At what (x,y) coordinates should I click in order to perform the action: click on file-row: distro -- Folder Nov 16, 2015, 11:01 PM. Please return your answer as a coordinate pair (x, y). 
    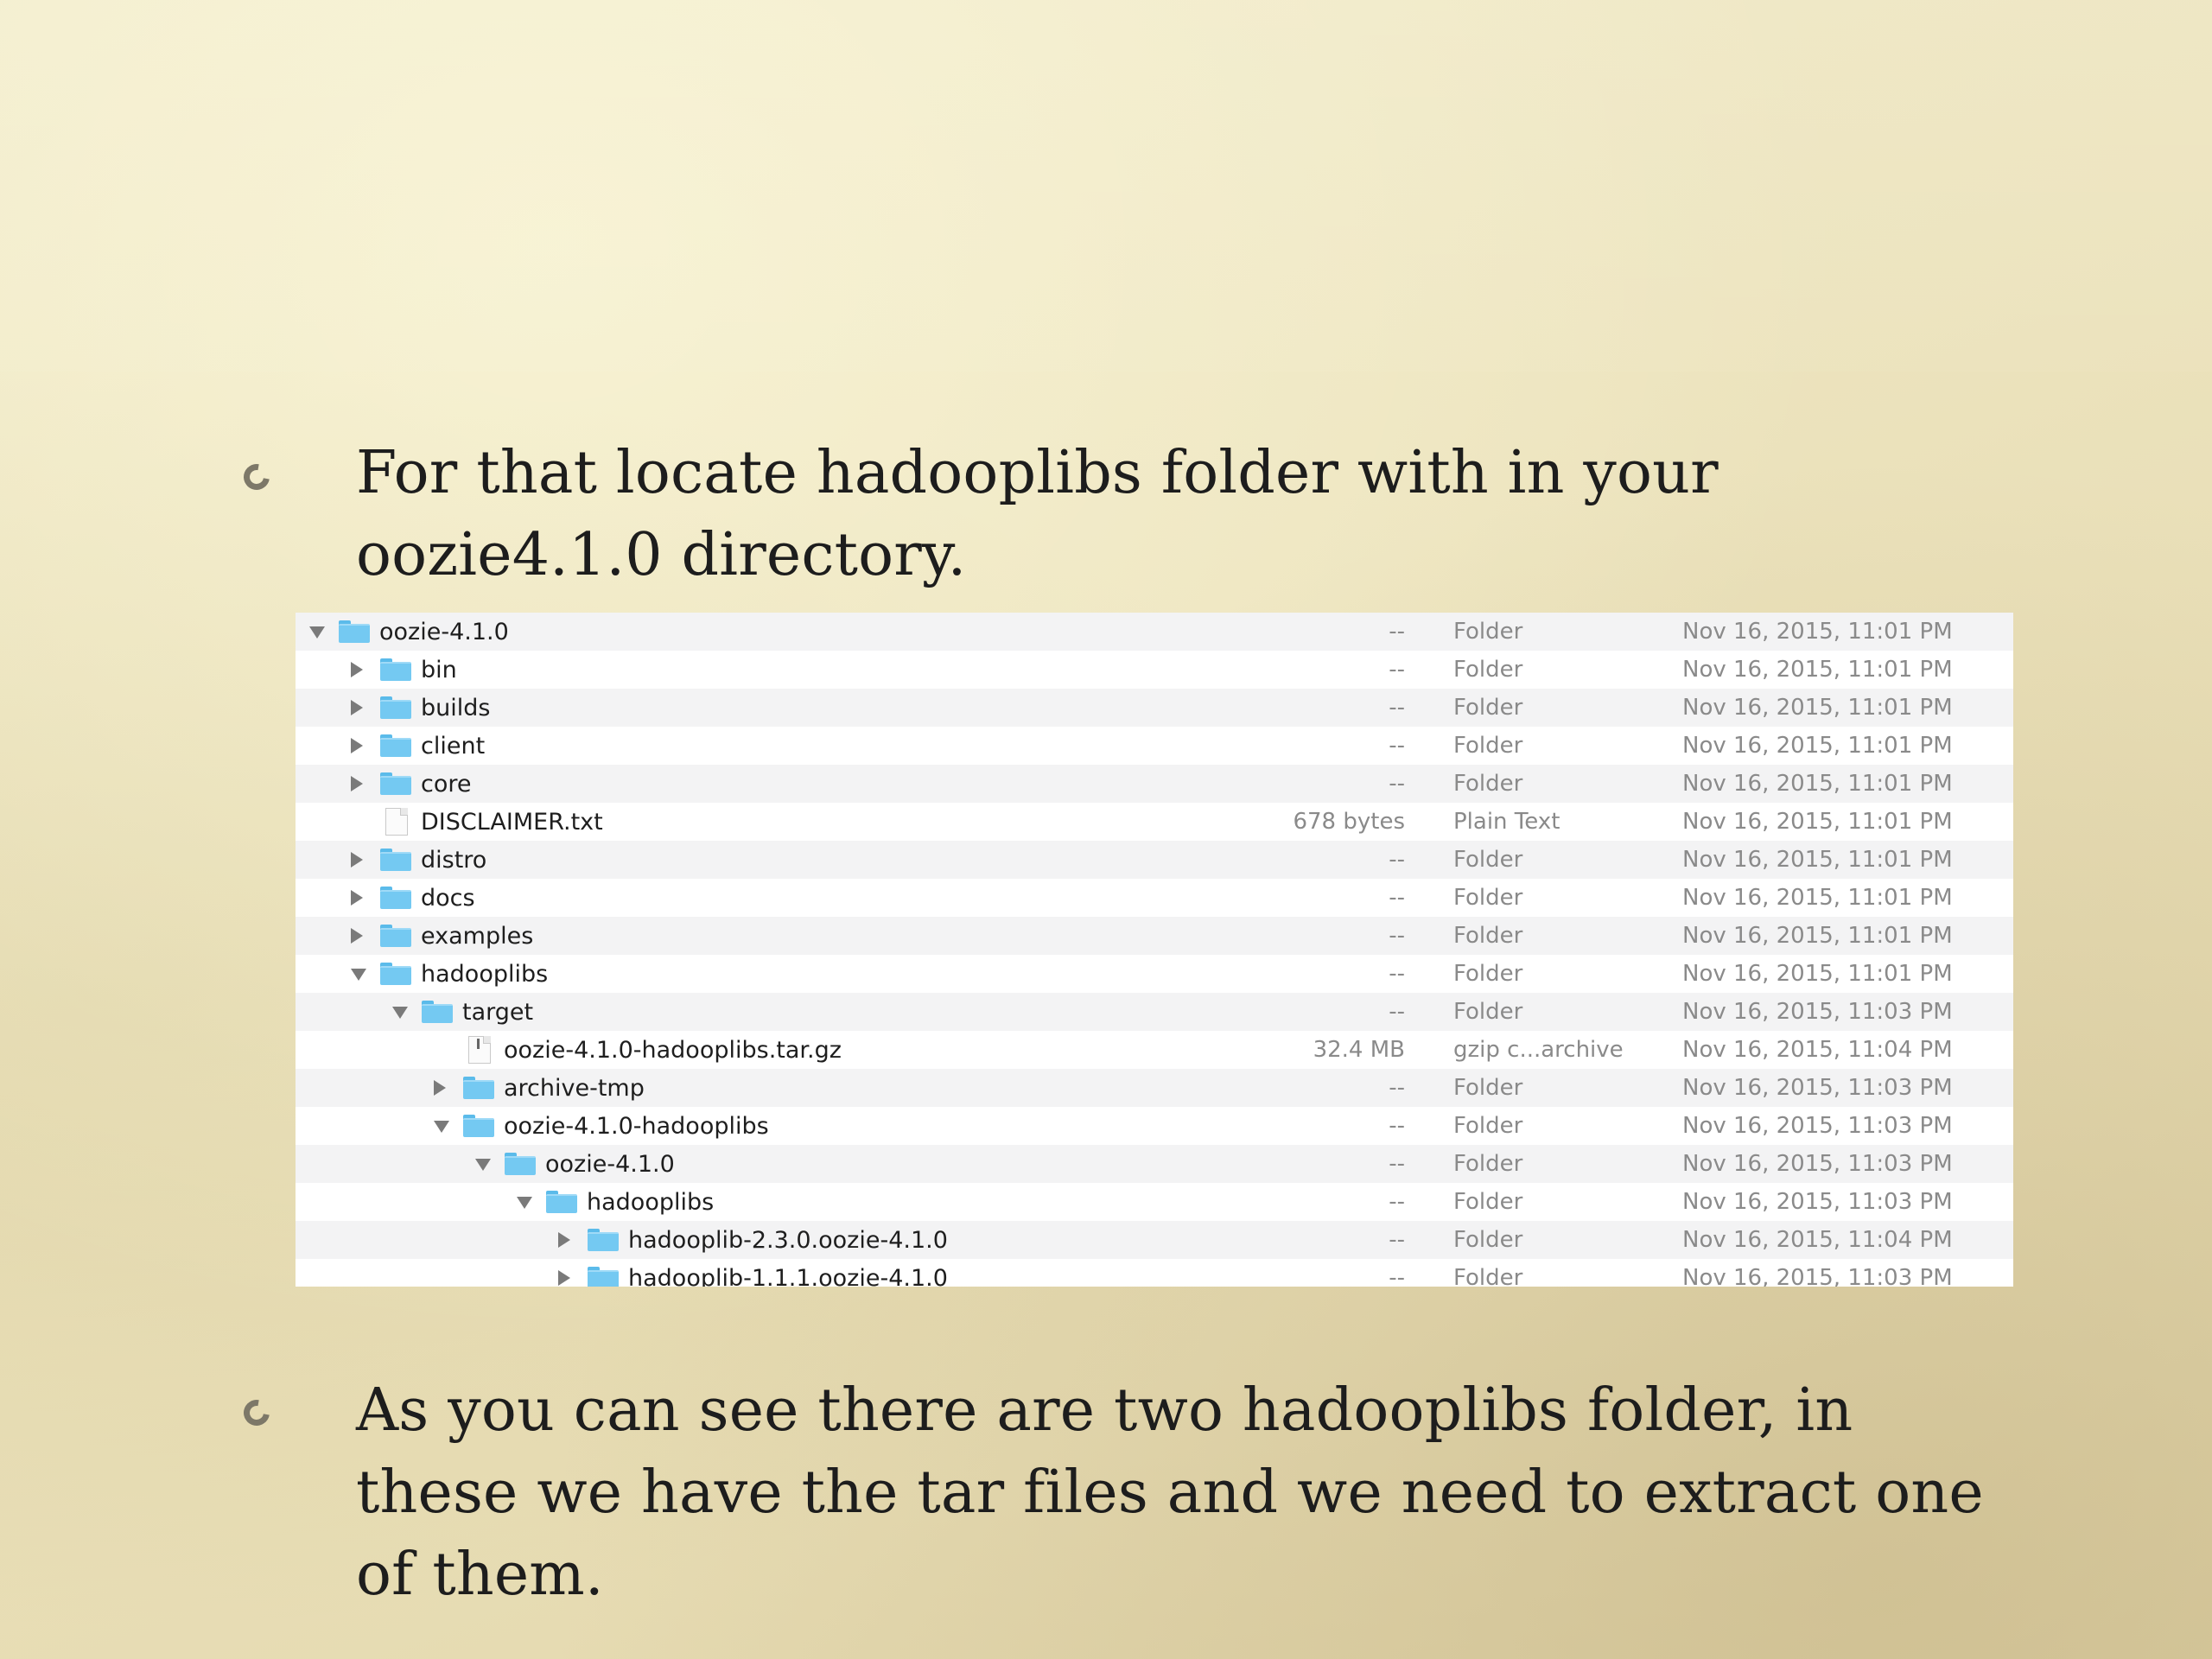
    Looking at the image, I should click on (1154, 860).